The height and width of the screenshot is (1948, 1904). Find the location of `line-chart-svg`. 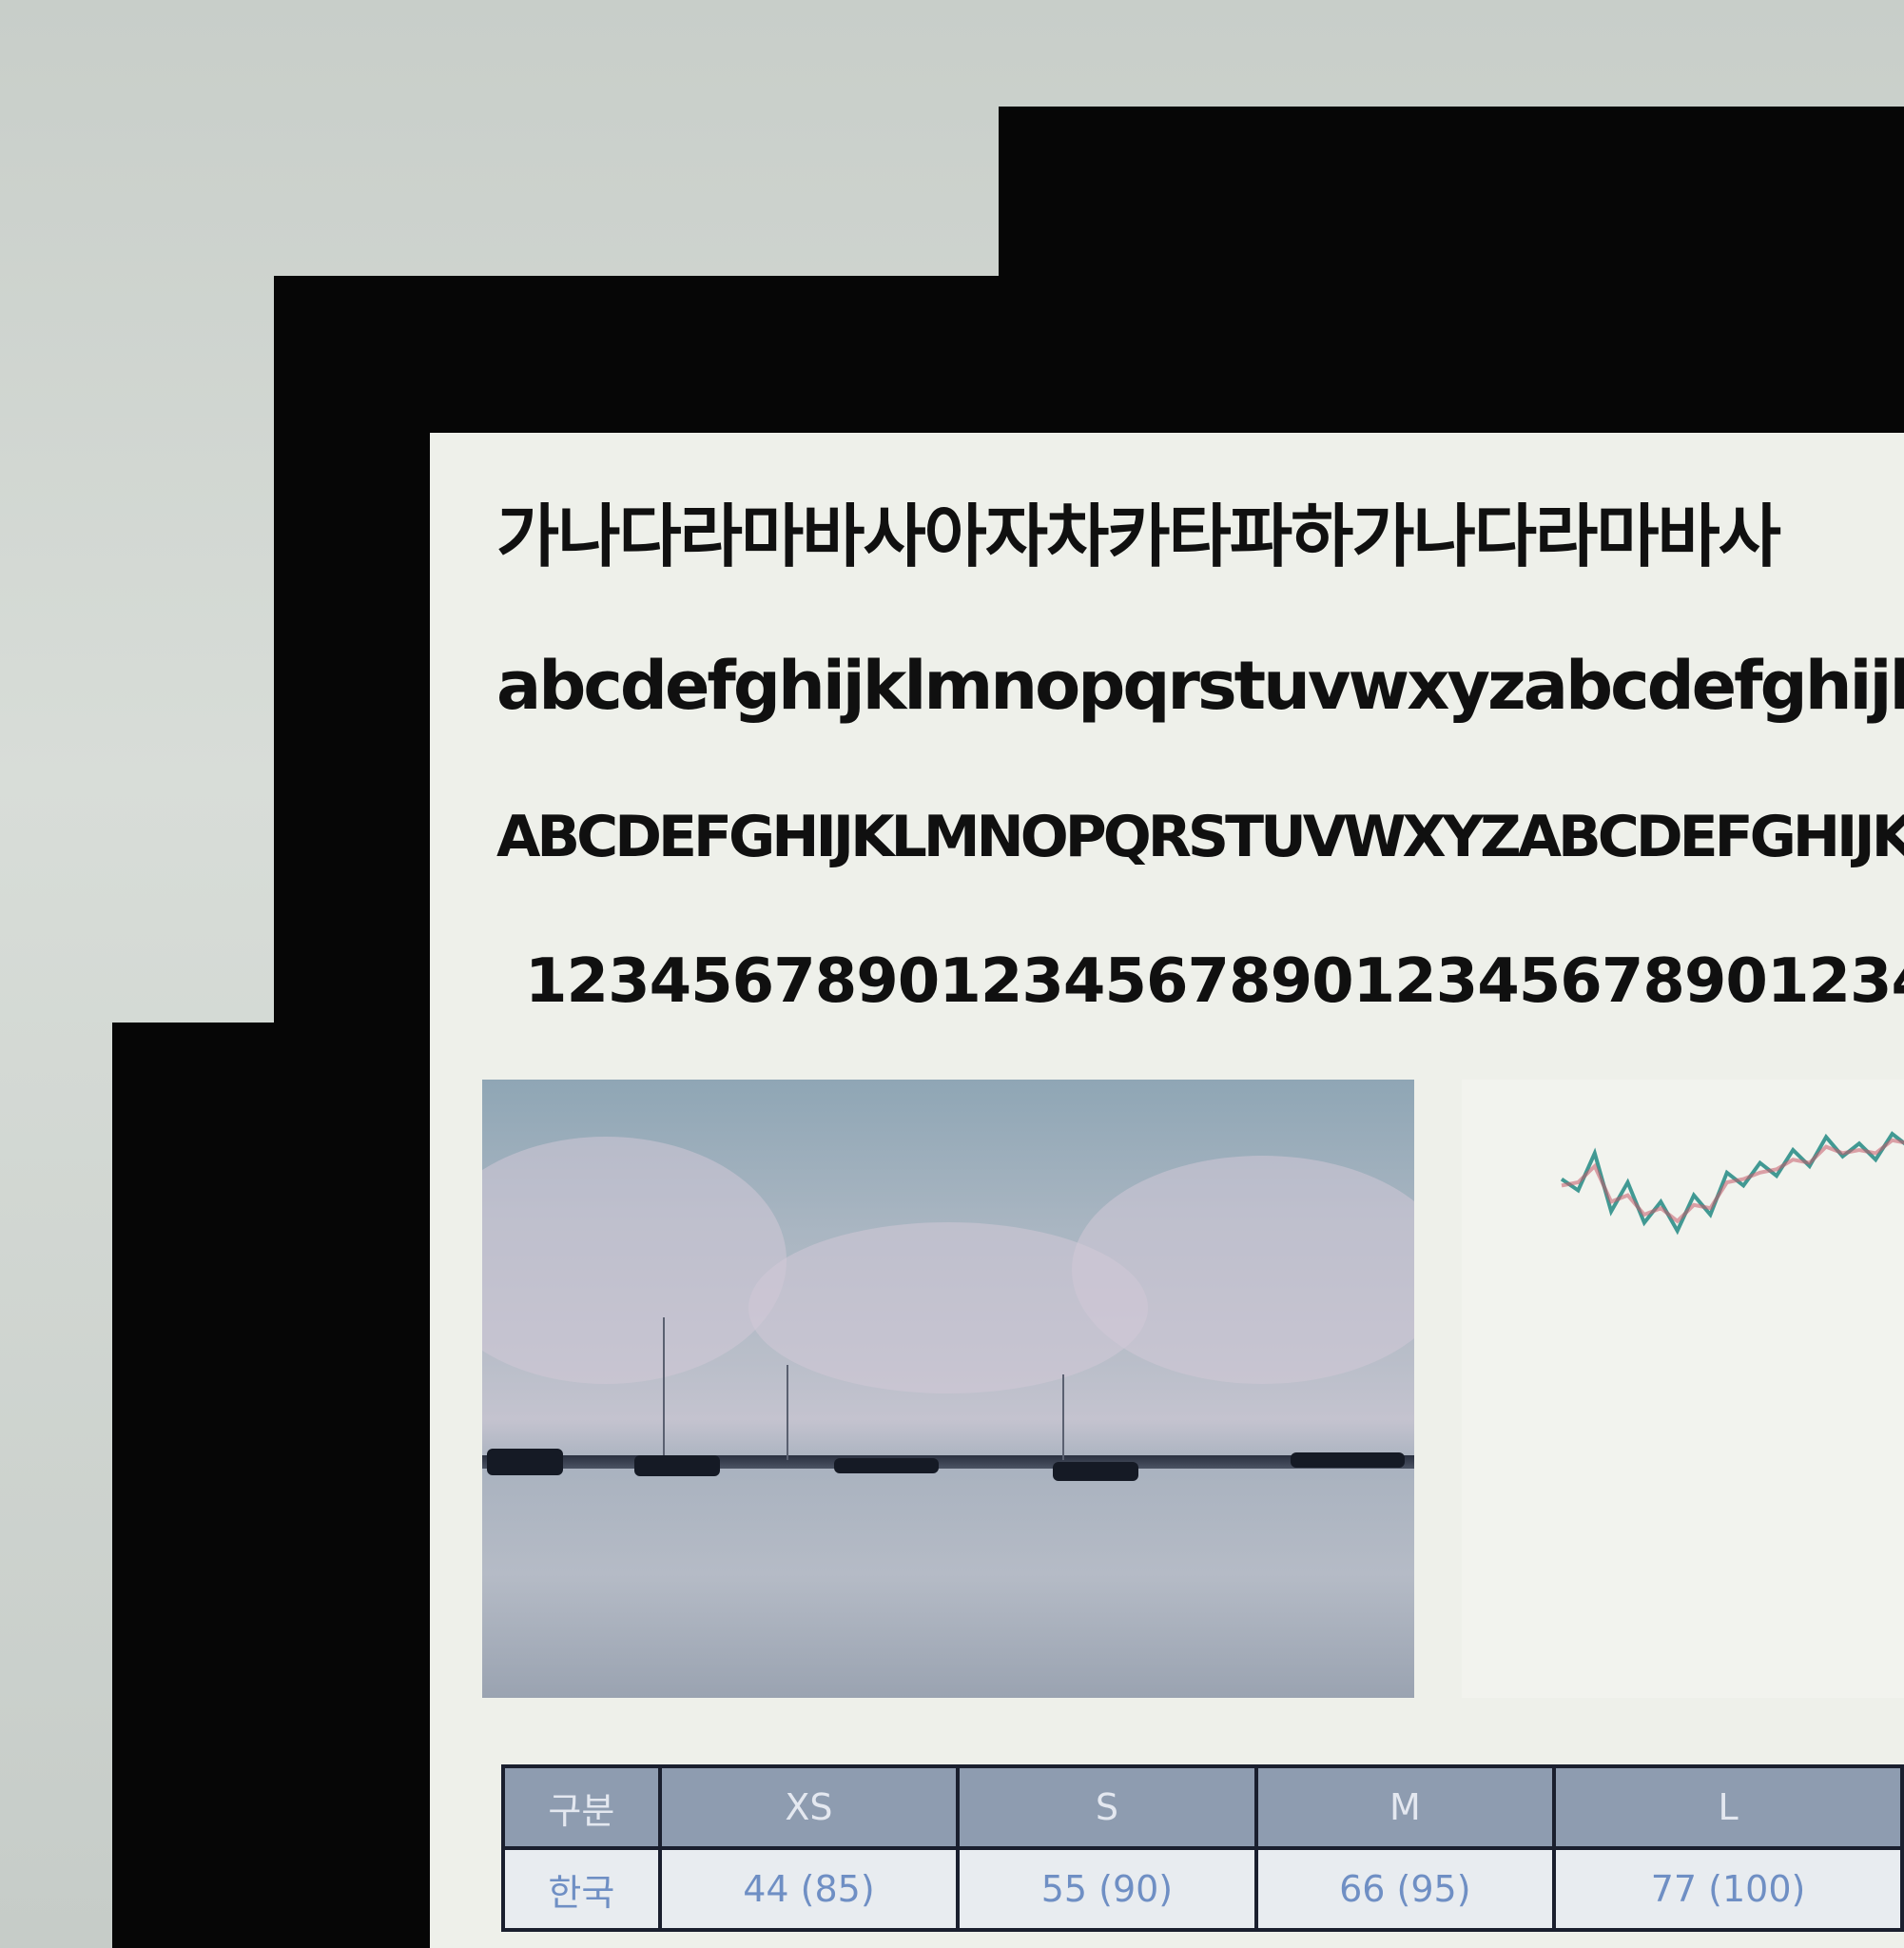

line-chart-svg is located at coordinates (1732, 1183).